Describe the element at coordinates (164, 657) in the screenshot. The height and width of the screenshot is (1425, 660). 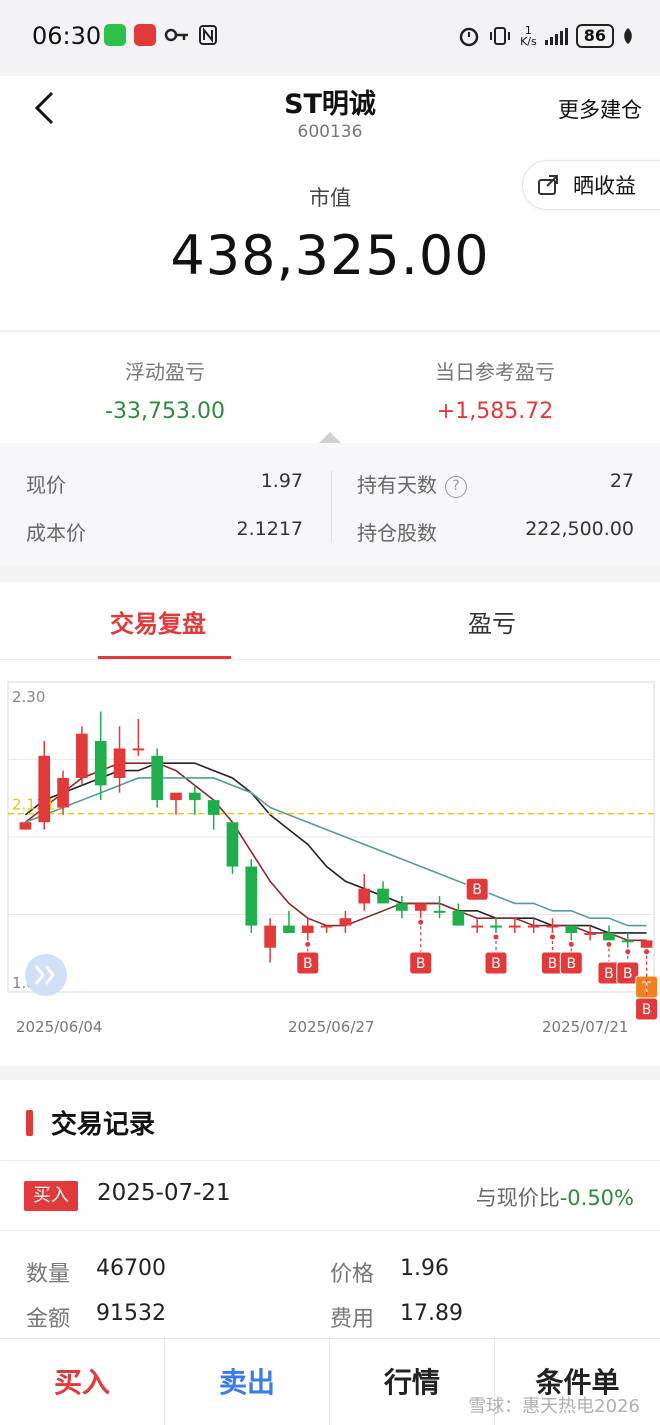
I see `active-tab-indicator` at that location.